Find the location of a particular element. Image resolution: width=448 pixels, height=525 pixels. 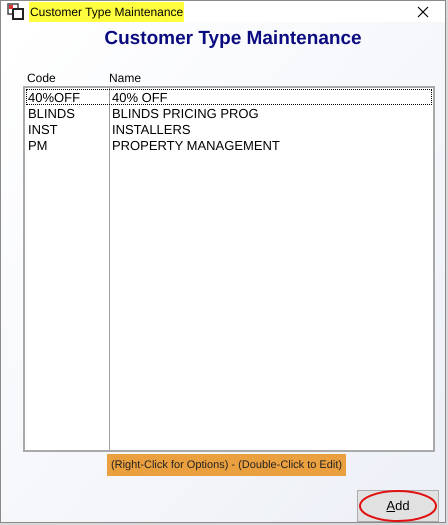

code-cell-text: INST is located at coordinates (43, 129).